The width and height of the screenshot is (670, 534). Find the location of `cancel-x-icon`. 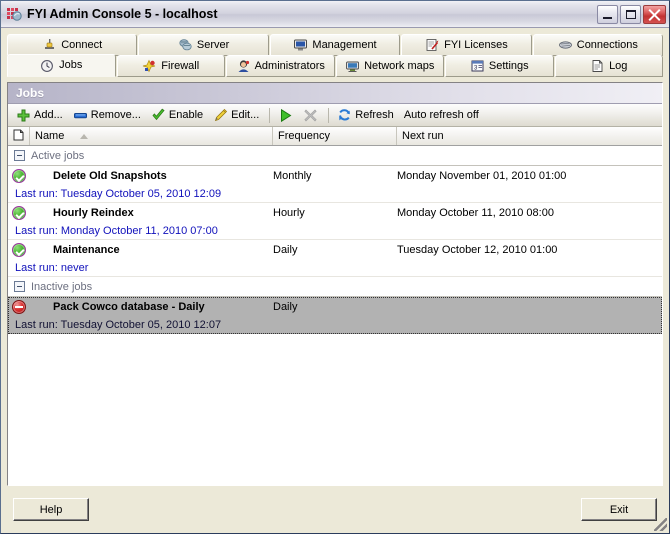

cancel-x-icon is located at coordinates (310, 115).